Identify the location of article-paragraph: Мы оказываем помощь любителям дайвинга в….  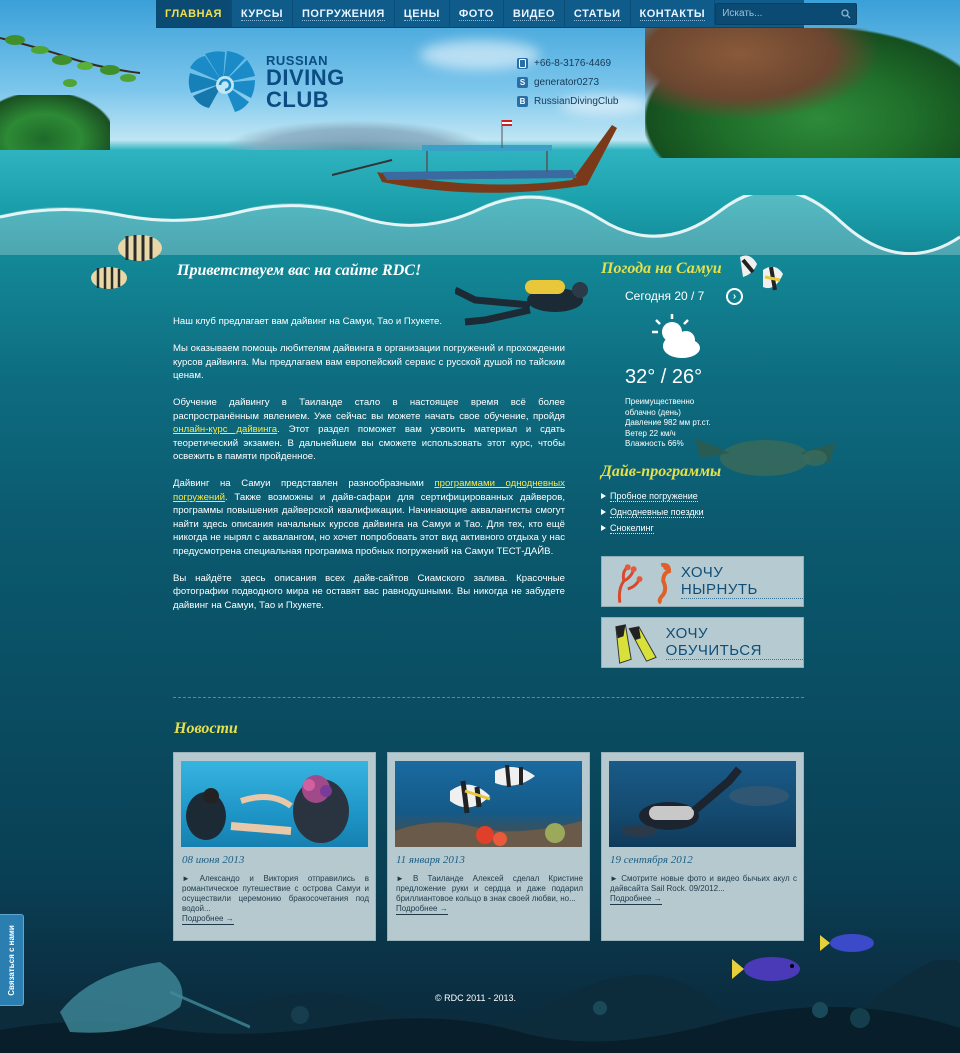
(369, 362).